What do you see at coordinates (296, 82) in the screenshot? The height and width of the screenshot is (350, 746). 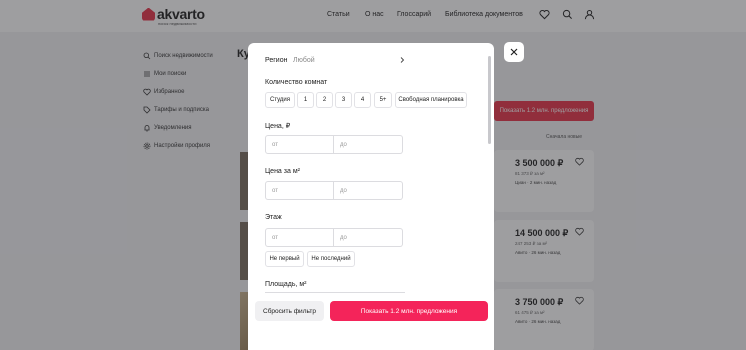 I see `rooms-label: Количество комнат` at bounding box center [296, 82].